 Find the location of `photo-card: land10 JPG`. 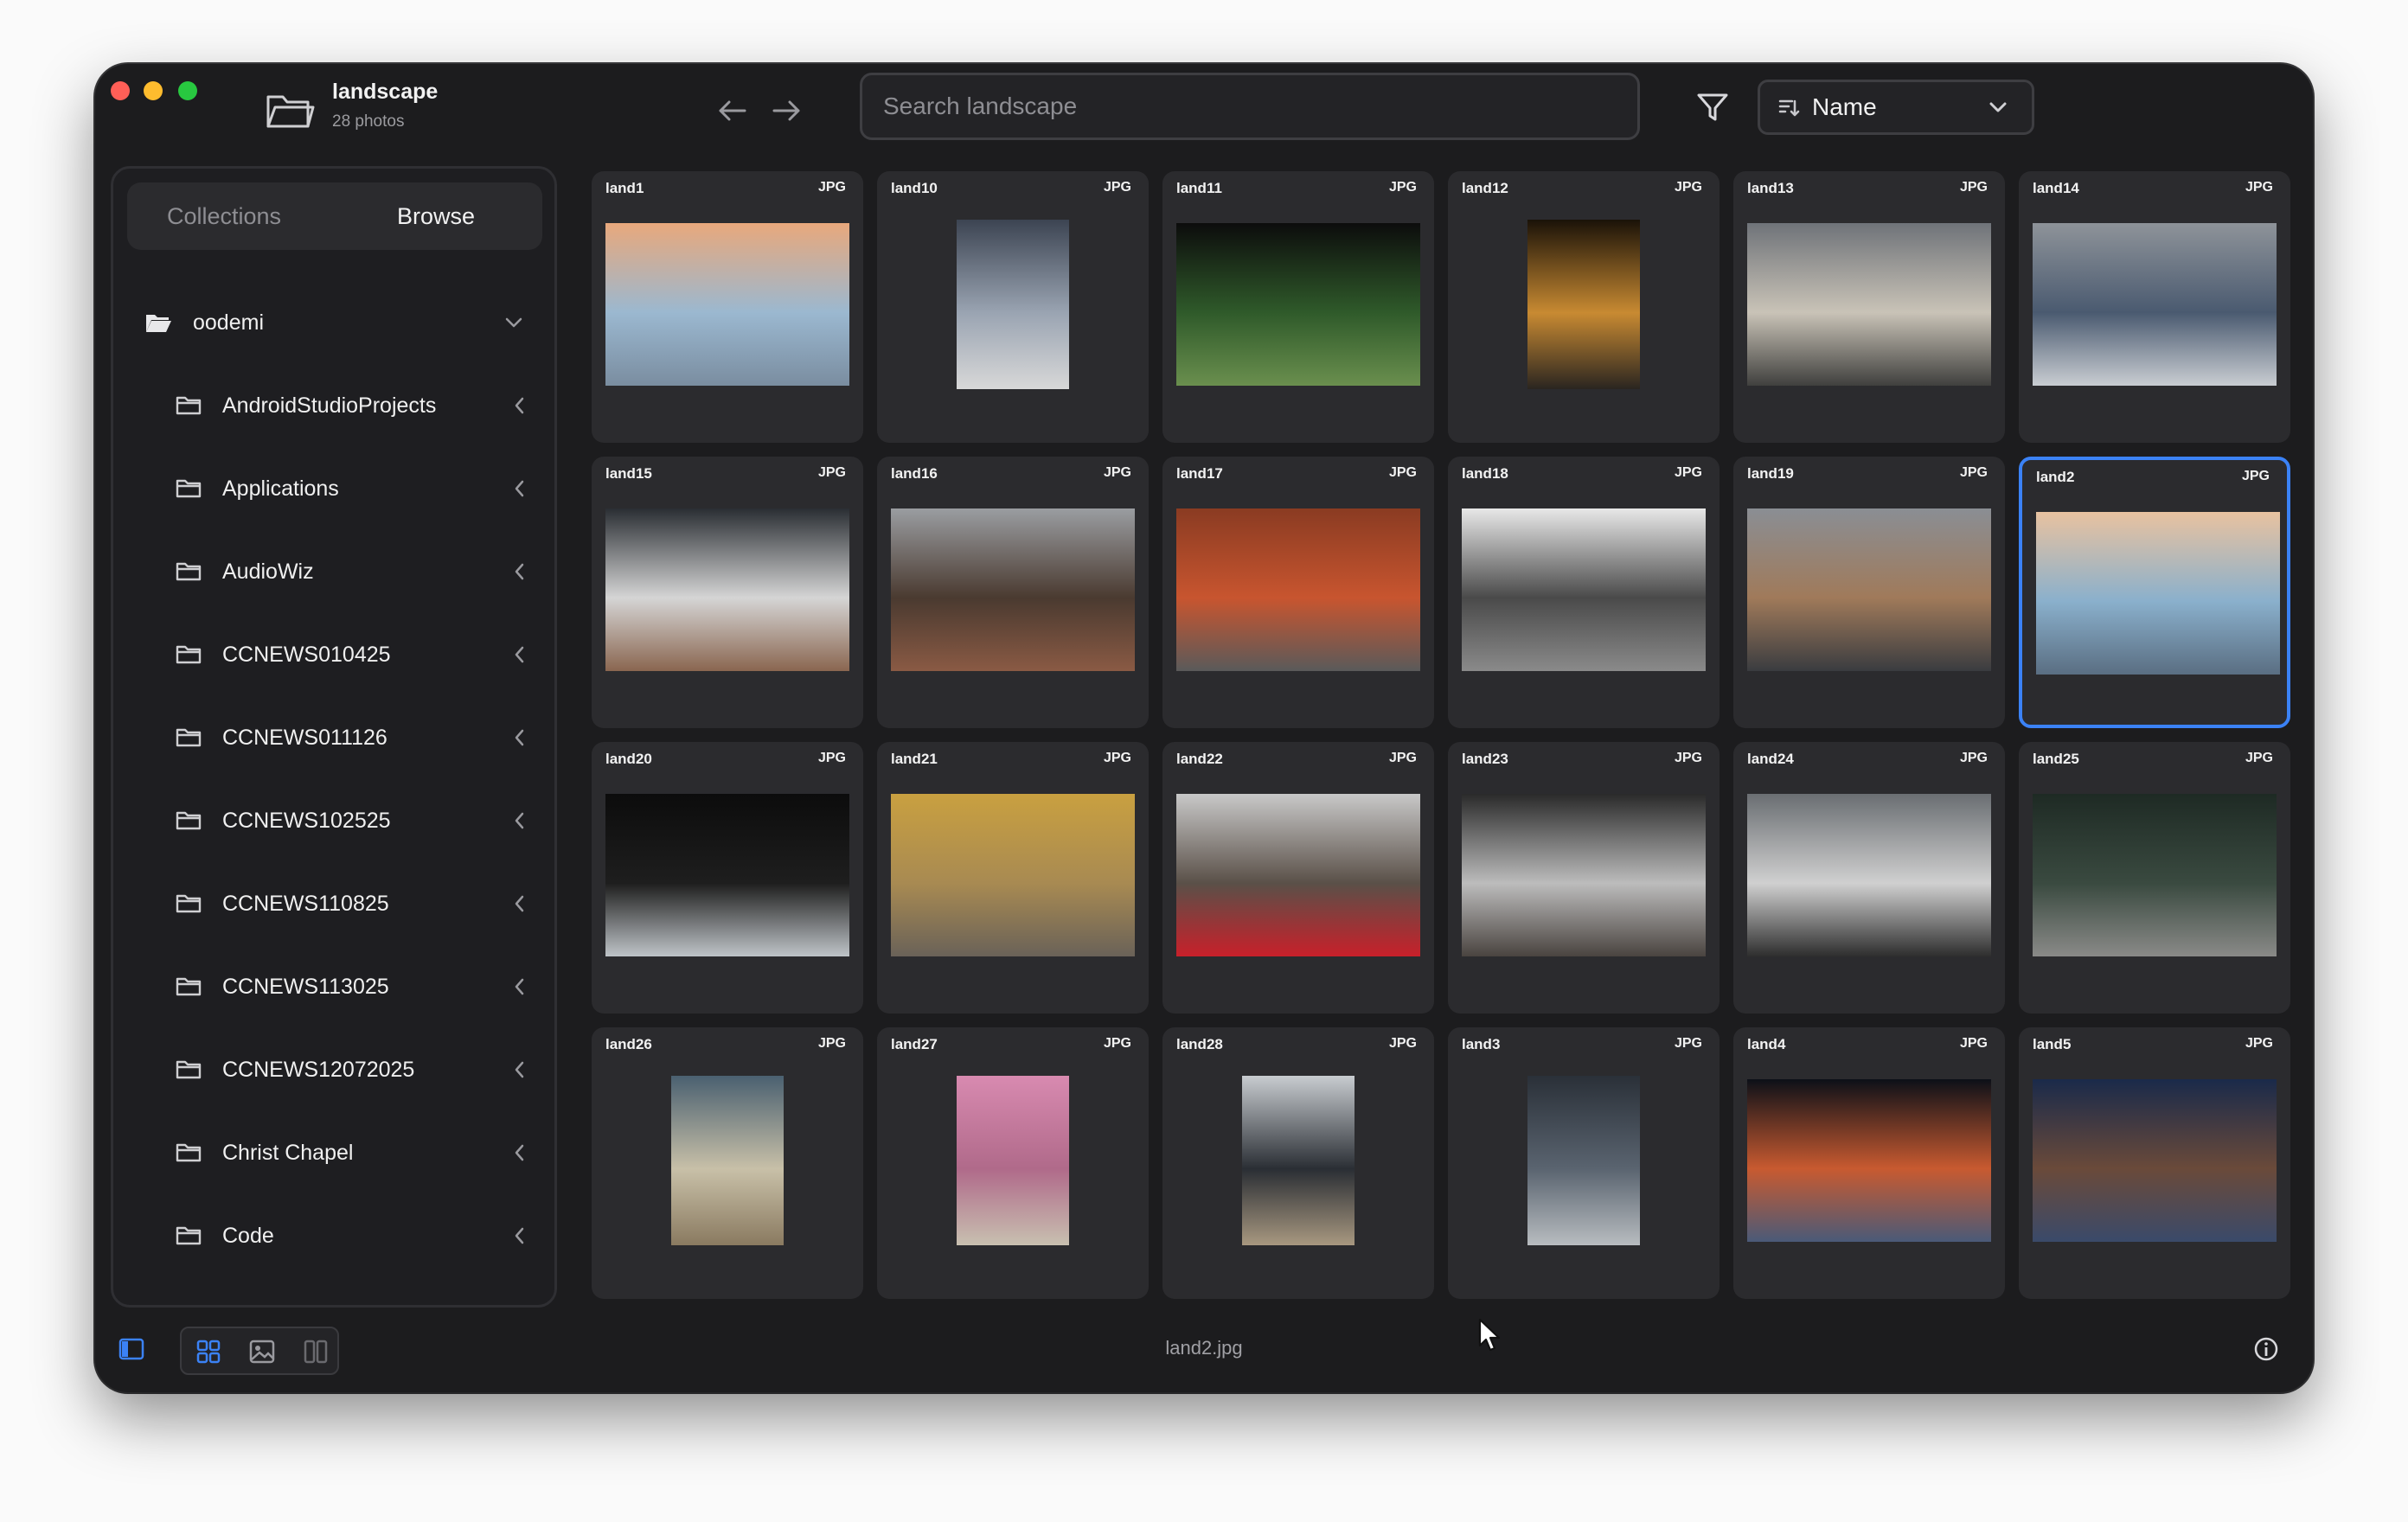

photo-card: land10 JPG is located at coordinates (1013, 307).